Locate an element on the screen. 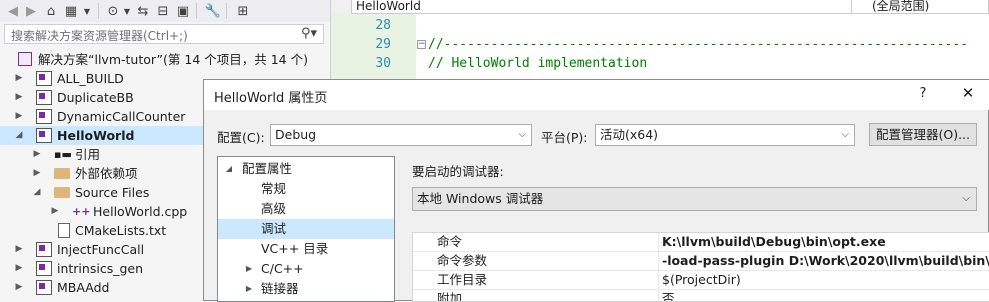 The image size is (989, 302). solution-label: 解决方案“llvm-tutor”(第 14 个项目，共 14 个) is located at coordinates (173, 59).